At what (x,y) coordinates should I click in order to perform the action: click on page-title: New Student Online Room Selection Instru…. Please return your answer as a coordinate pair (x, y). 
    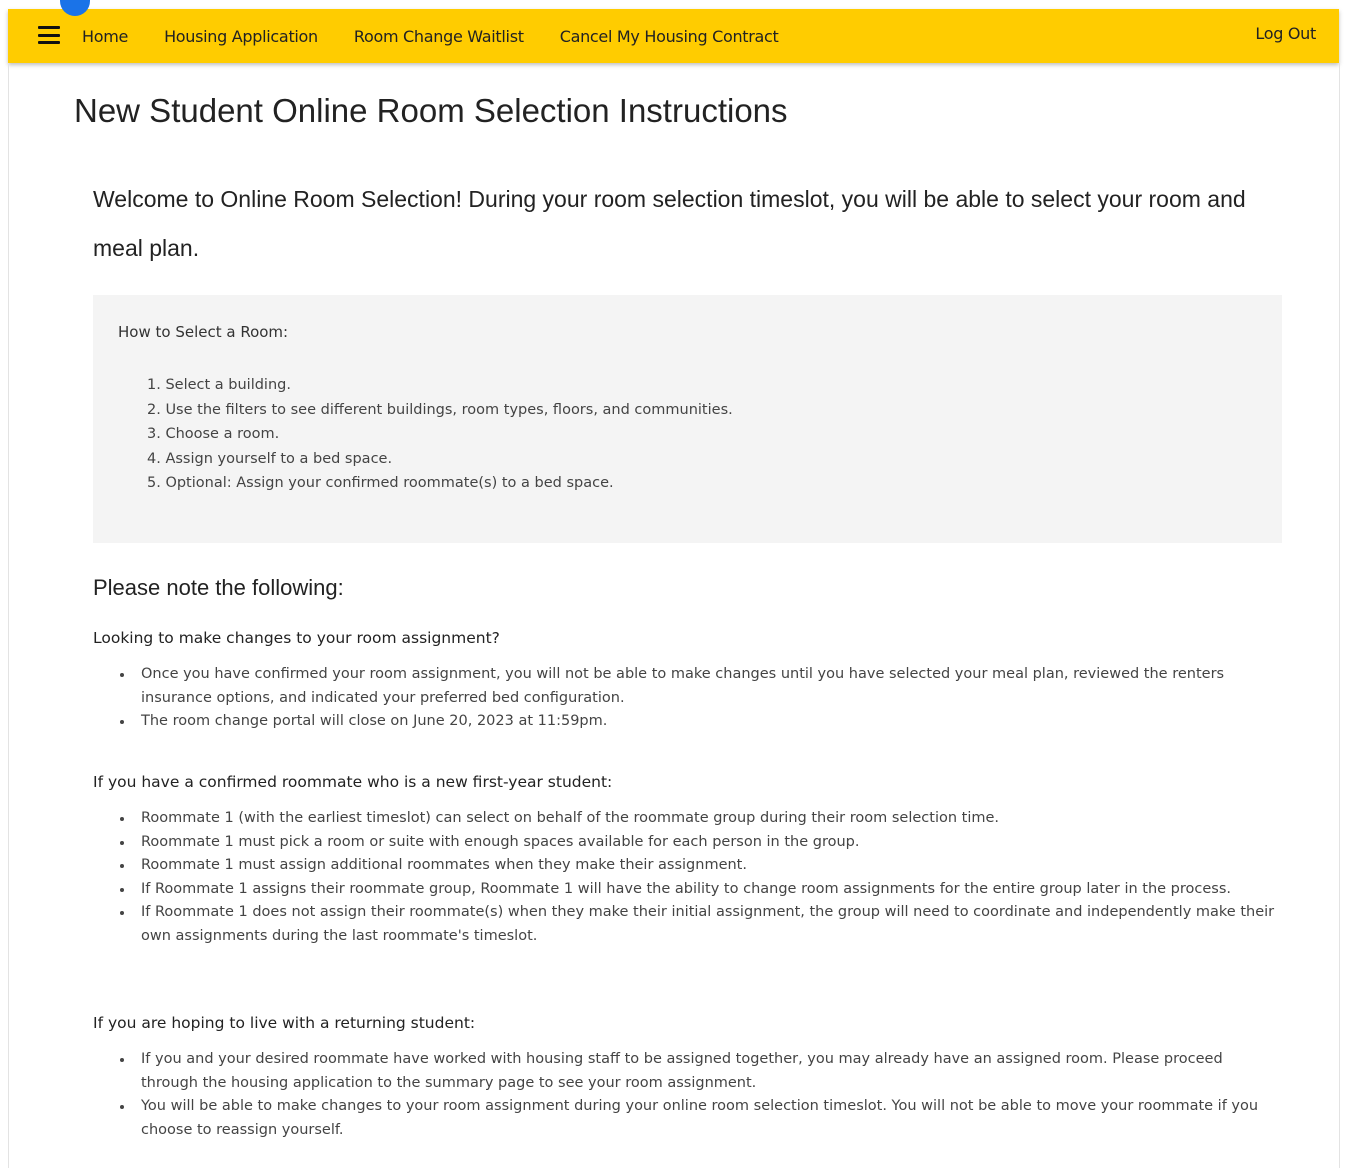
    Looking at the image, I should click on (431, 110).